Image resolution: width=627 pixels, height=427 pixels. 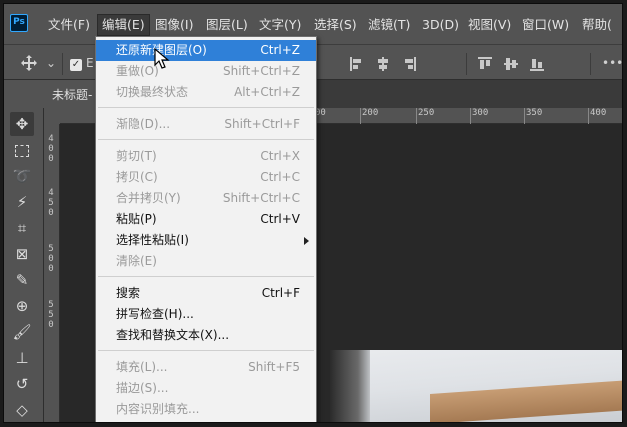 I want to click on menu-item-redo: 重做(O) Shift+Ctrl+Z, so click(x=206, y=71).